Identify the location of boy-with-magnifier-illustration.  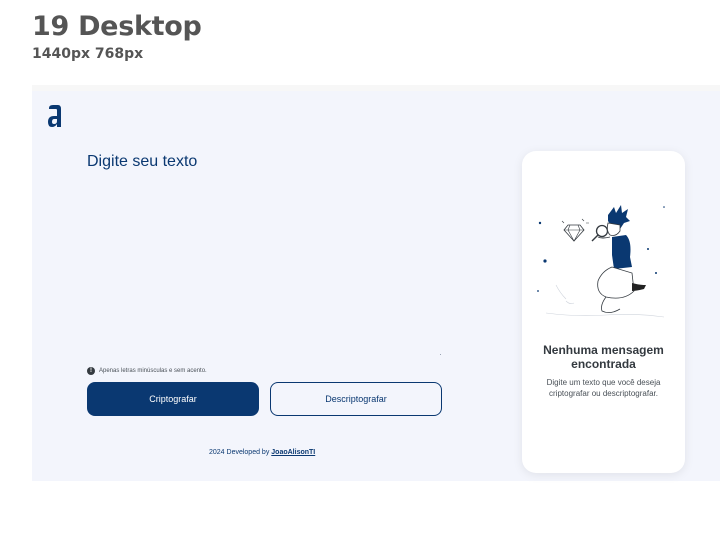
(601, 261).